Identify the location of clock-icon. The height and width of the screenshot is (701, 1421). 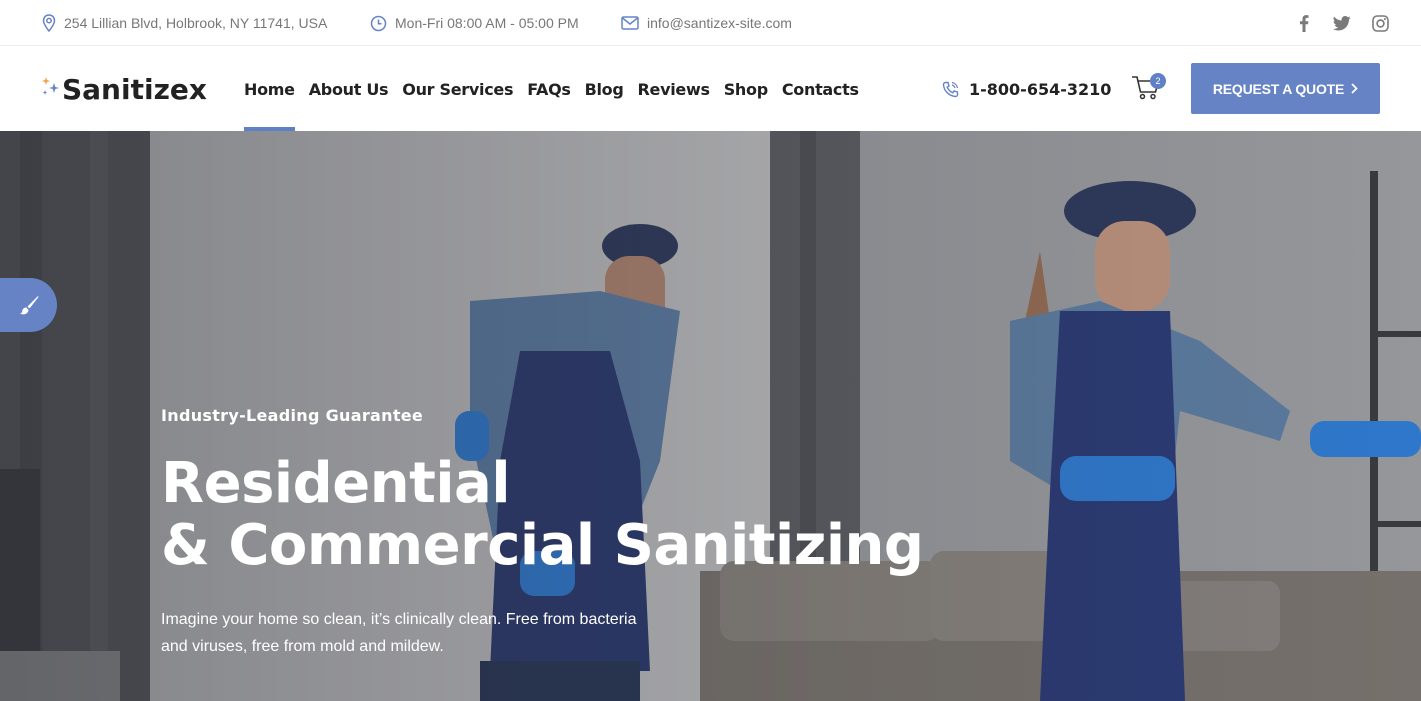
(378, 23).